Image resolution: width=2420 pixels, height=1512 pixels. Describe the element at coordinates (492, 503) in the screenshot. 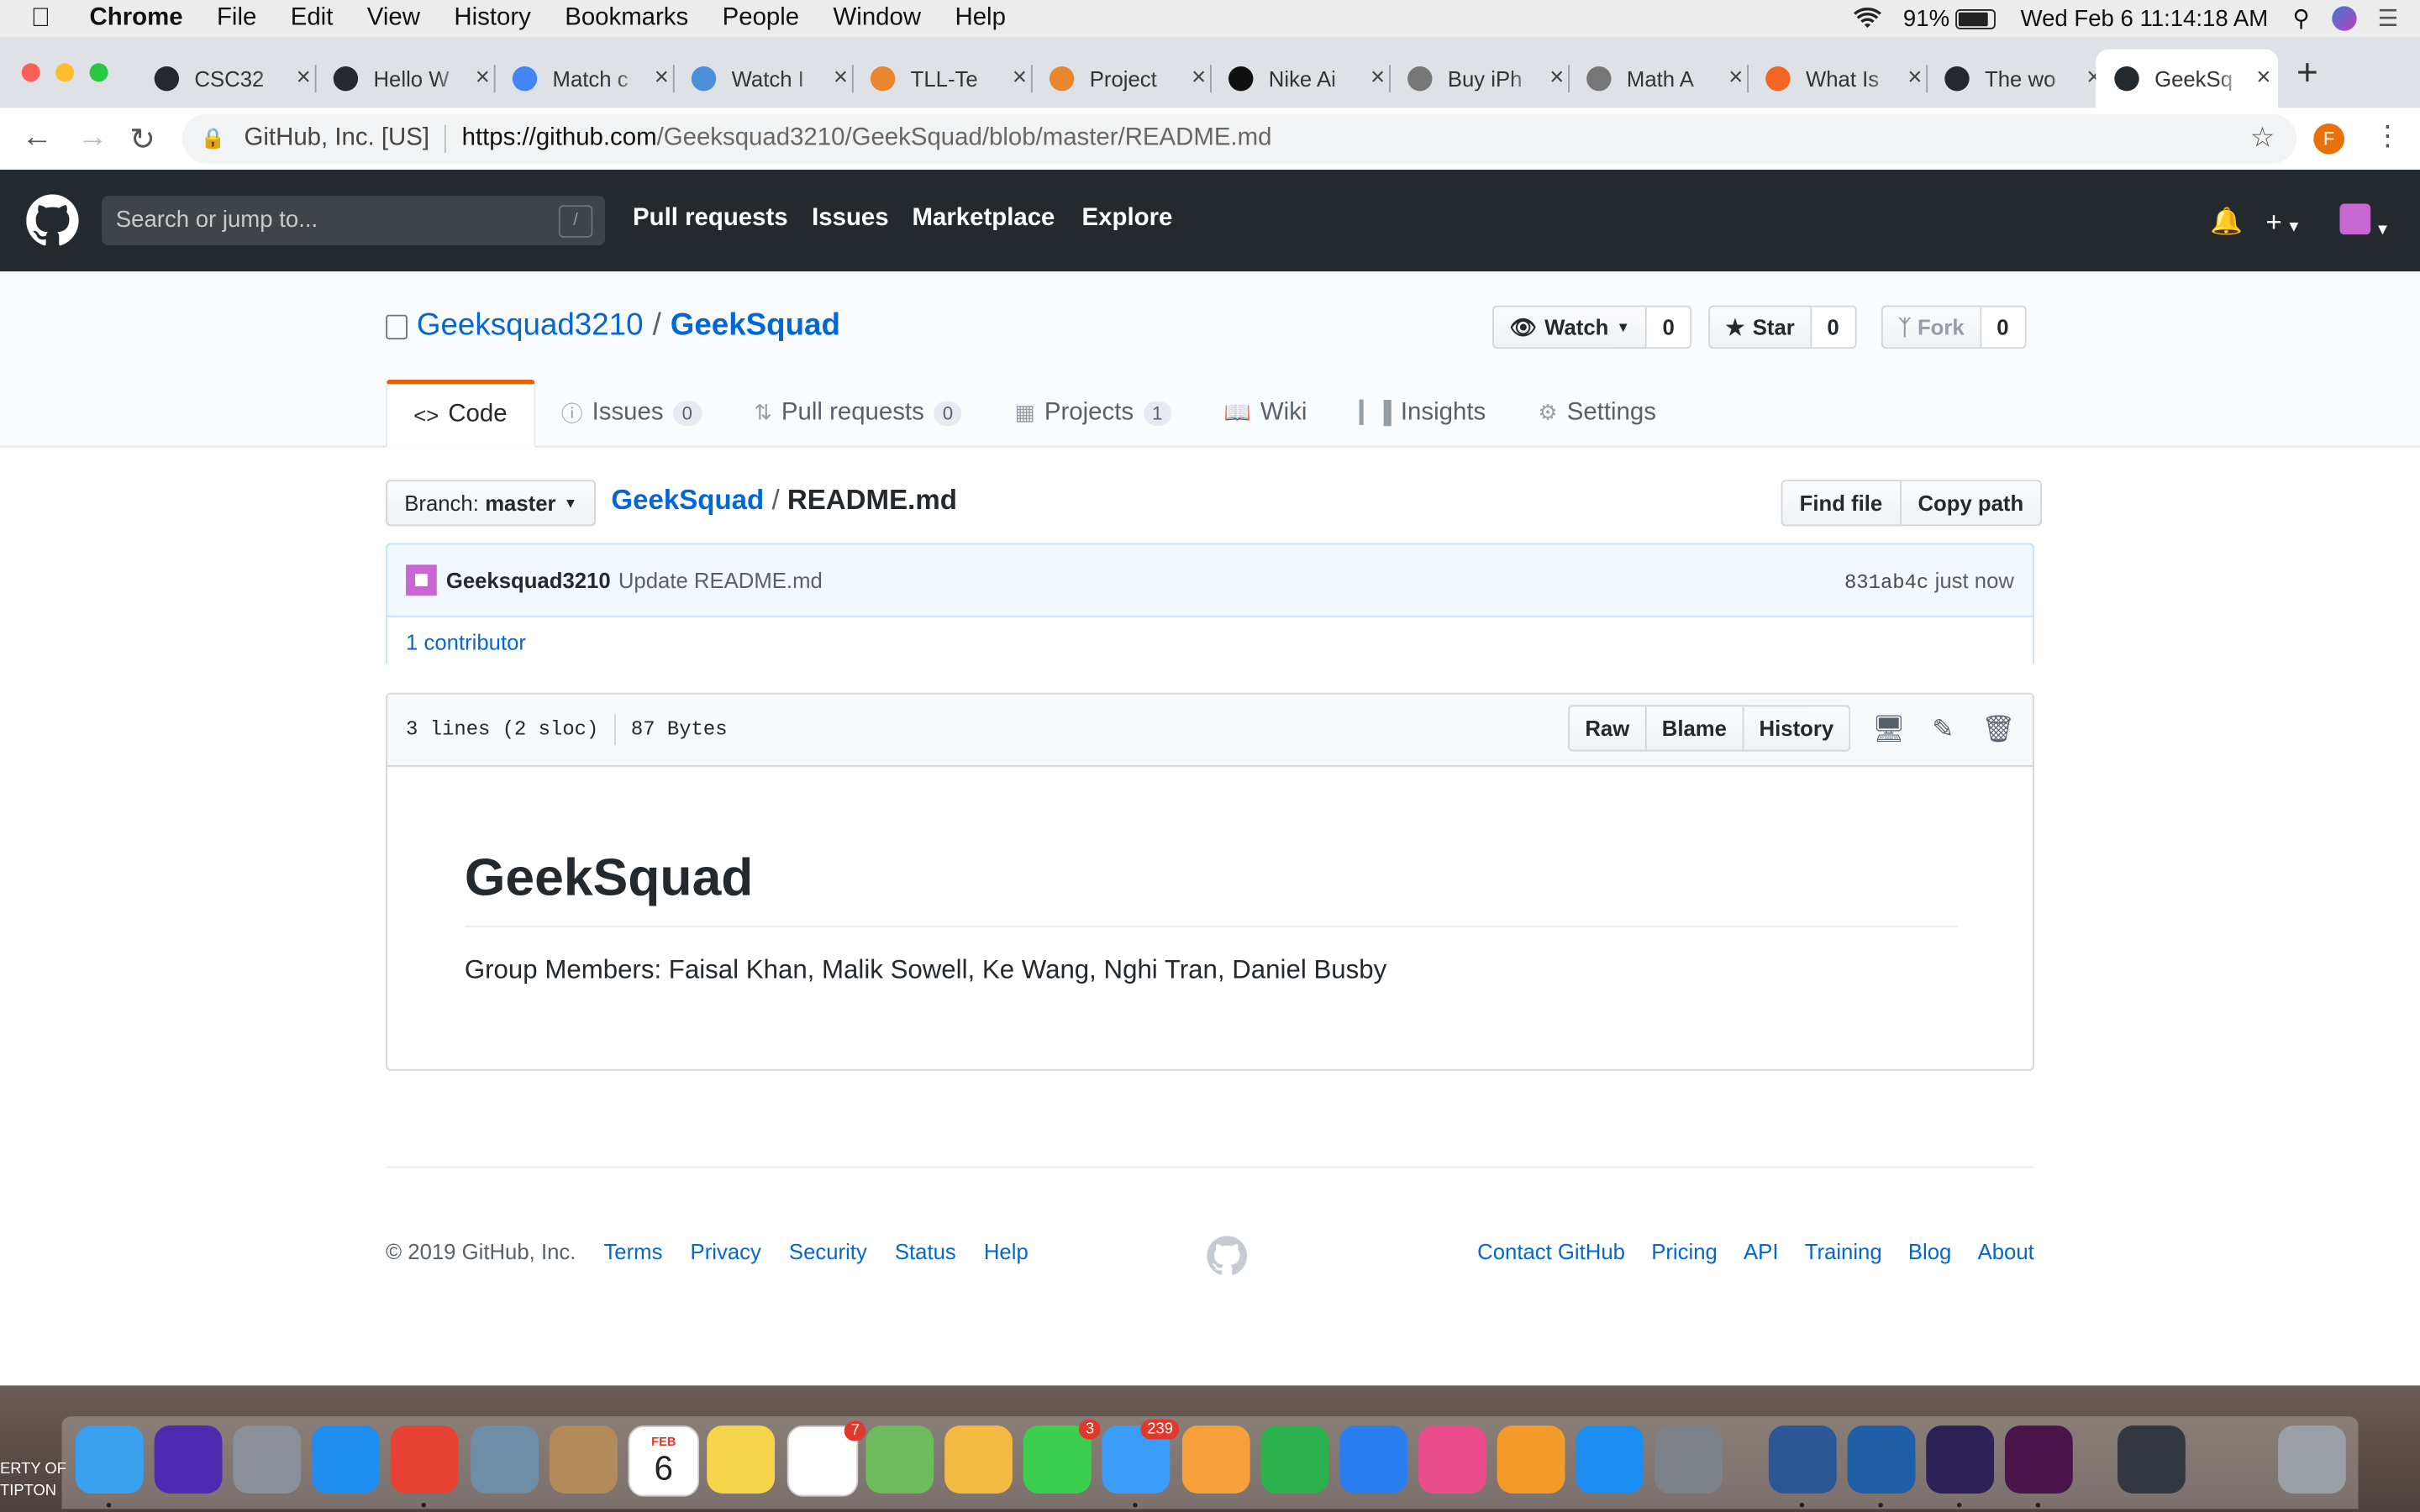

I see `branch-select-button: Branch: master ▼` at that location.